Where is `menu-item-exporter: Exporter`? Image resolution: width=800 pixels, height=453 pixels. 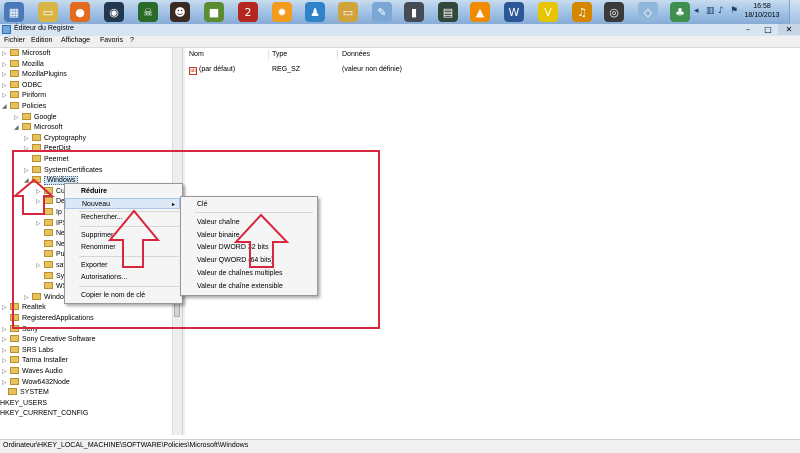 menu-item-exporter: Exporter is located at coordinates (122, 265).